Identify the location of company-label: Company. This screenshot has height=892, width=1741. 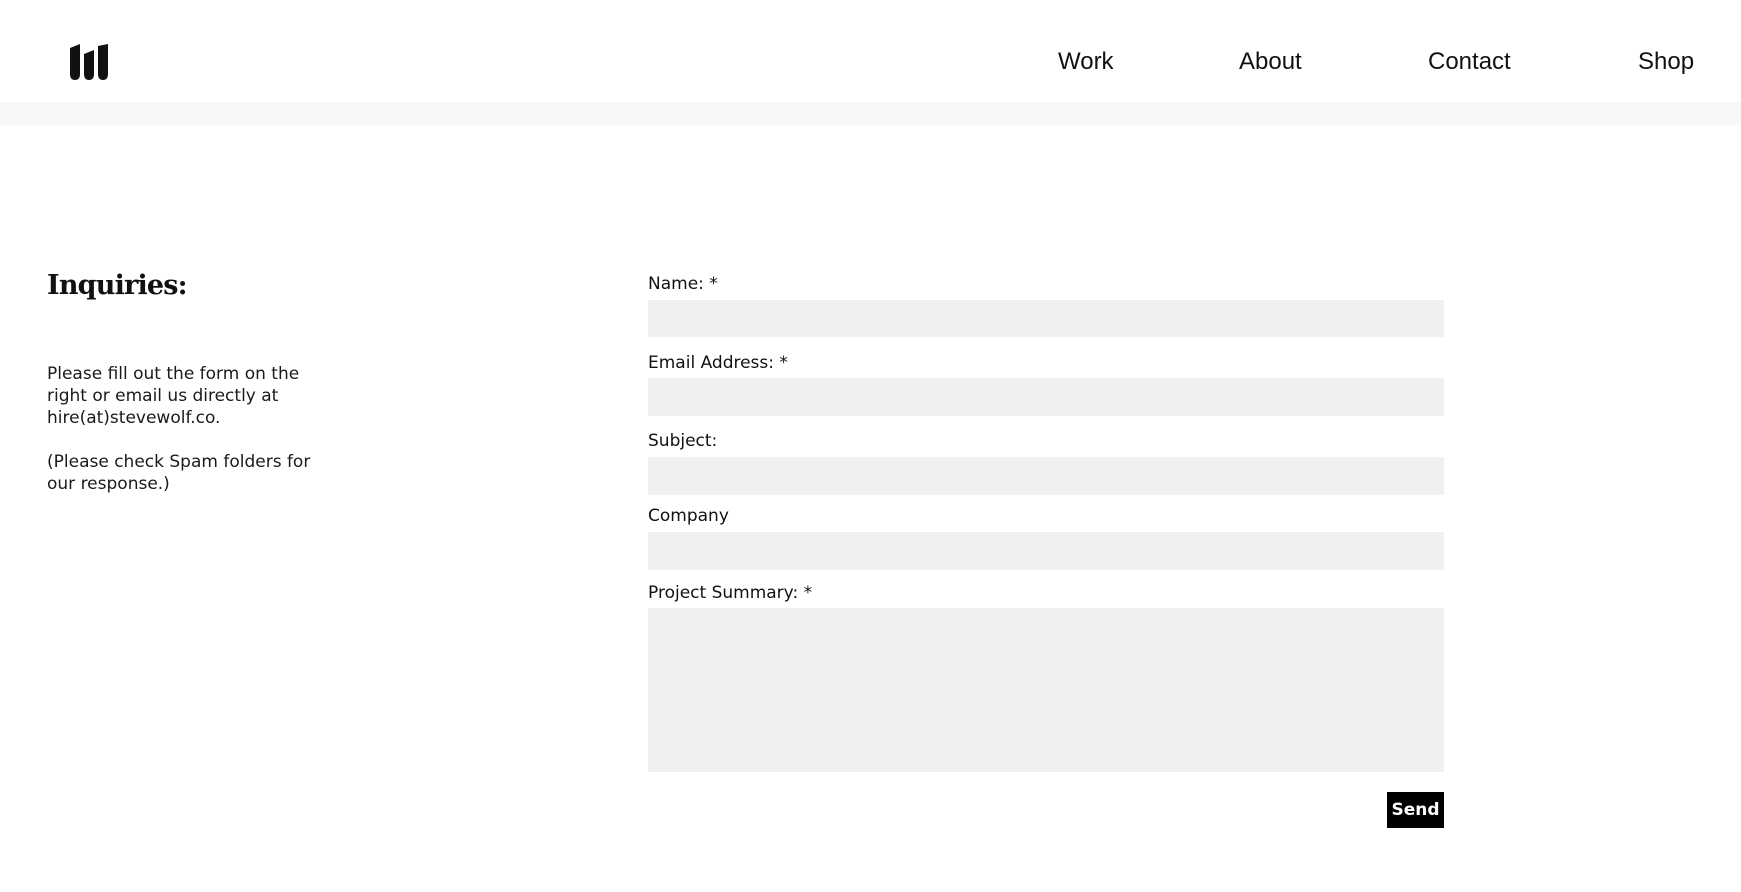
(688, 516).